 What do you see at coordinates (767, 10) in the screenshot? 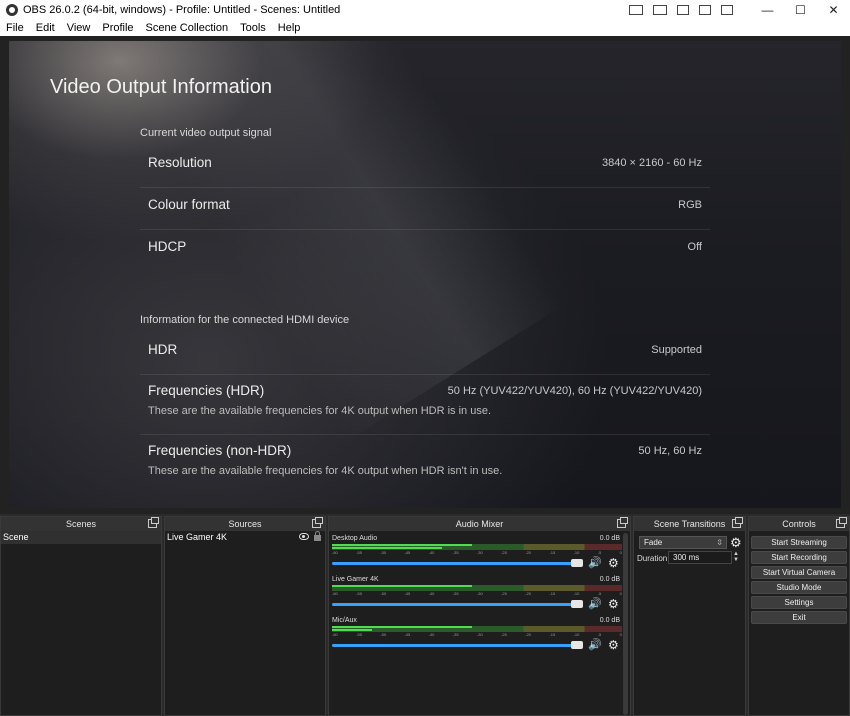
I see `minimize-button: —` at bounding box center [767, 10].